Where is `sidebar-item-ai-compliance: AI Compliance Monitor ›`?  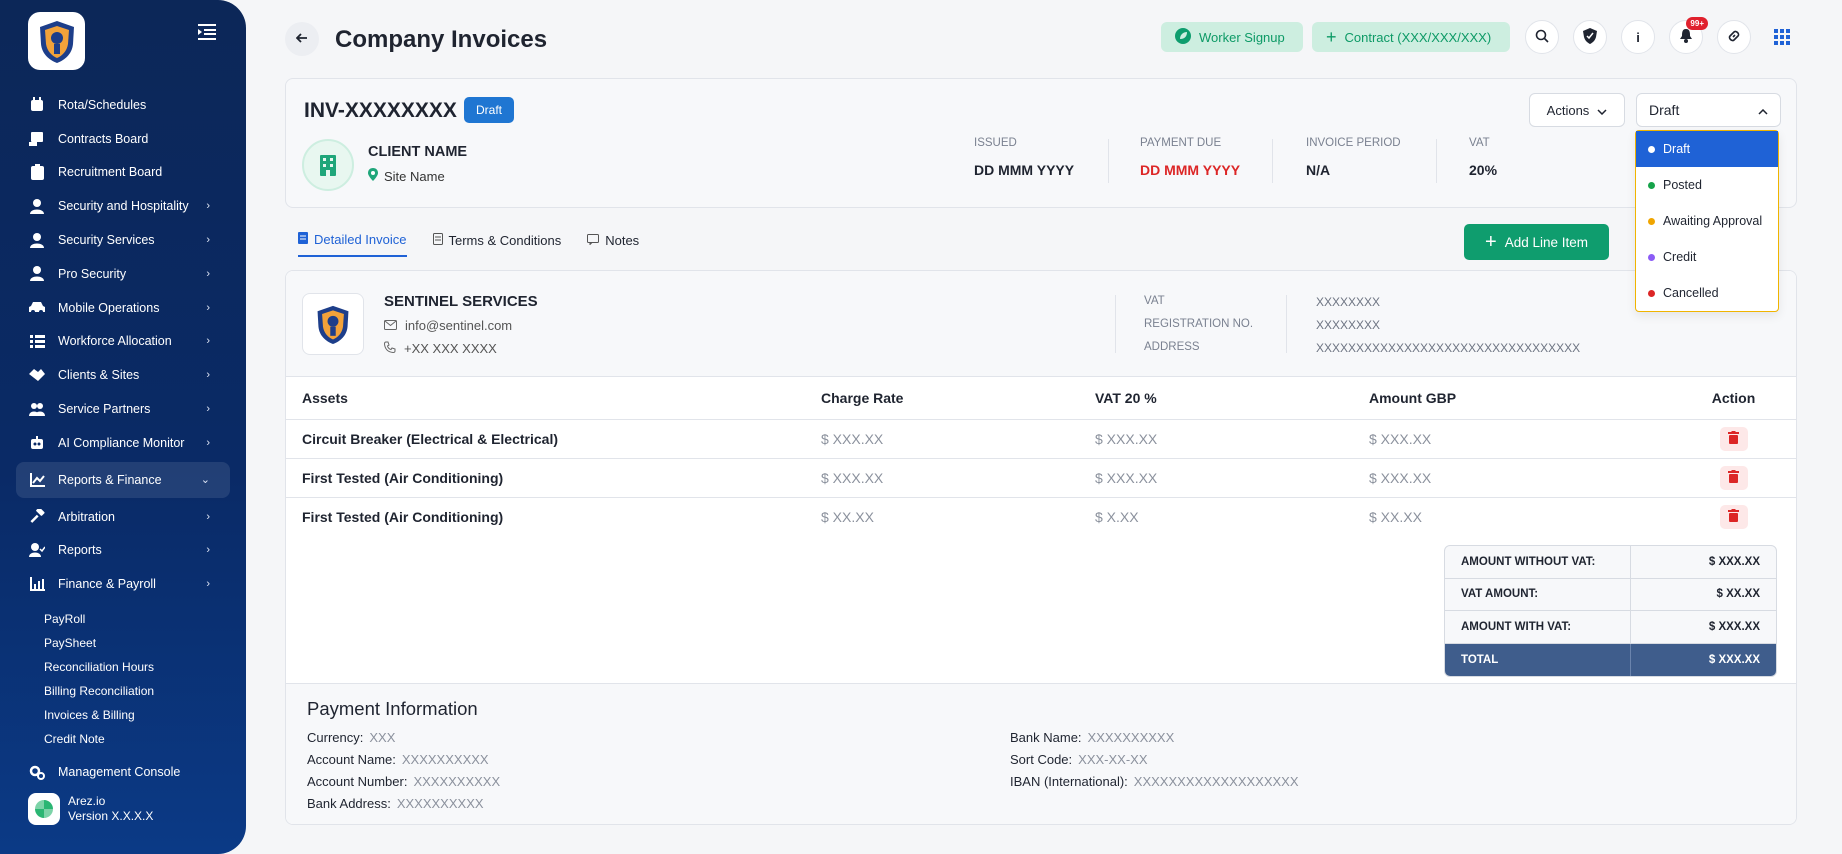
sidebar-item-ai-compliance: AI Compliance Monitor › is located at coordinates (123, 443).